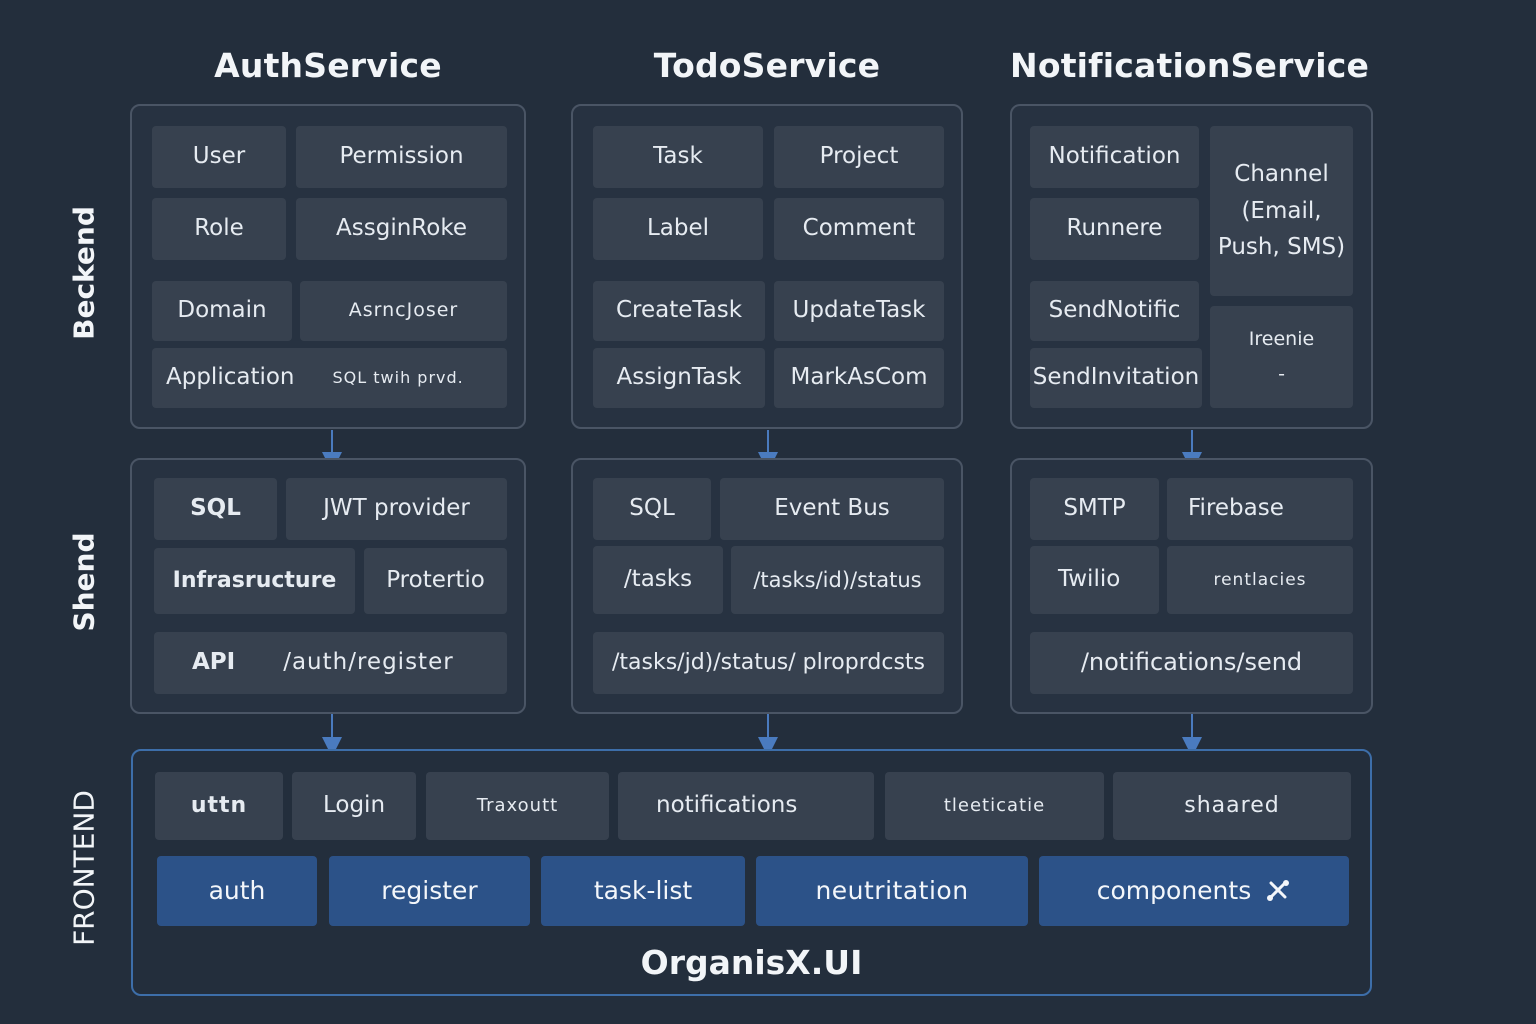 This screenshot has width=1536, height=1024. I want to click on ireenie-item: Ireenie -, so click(1281, 357).